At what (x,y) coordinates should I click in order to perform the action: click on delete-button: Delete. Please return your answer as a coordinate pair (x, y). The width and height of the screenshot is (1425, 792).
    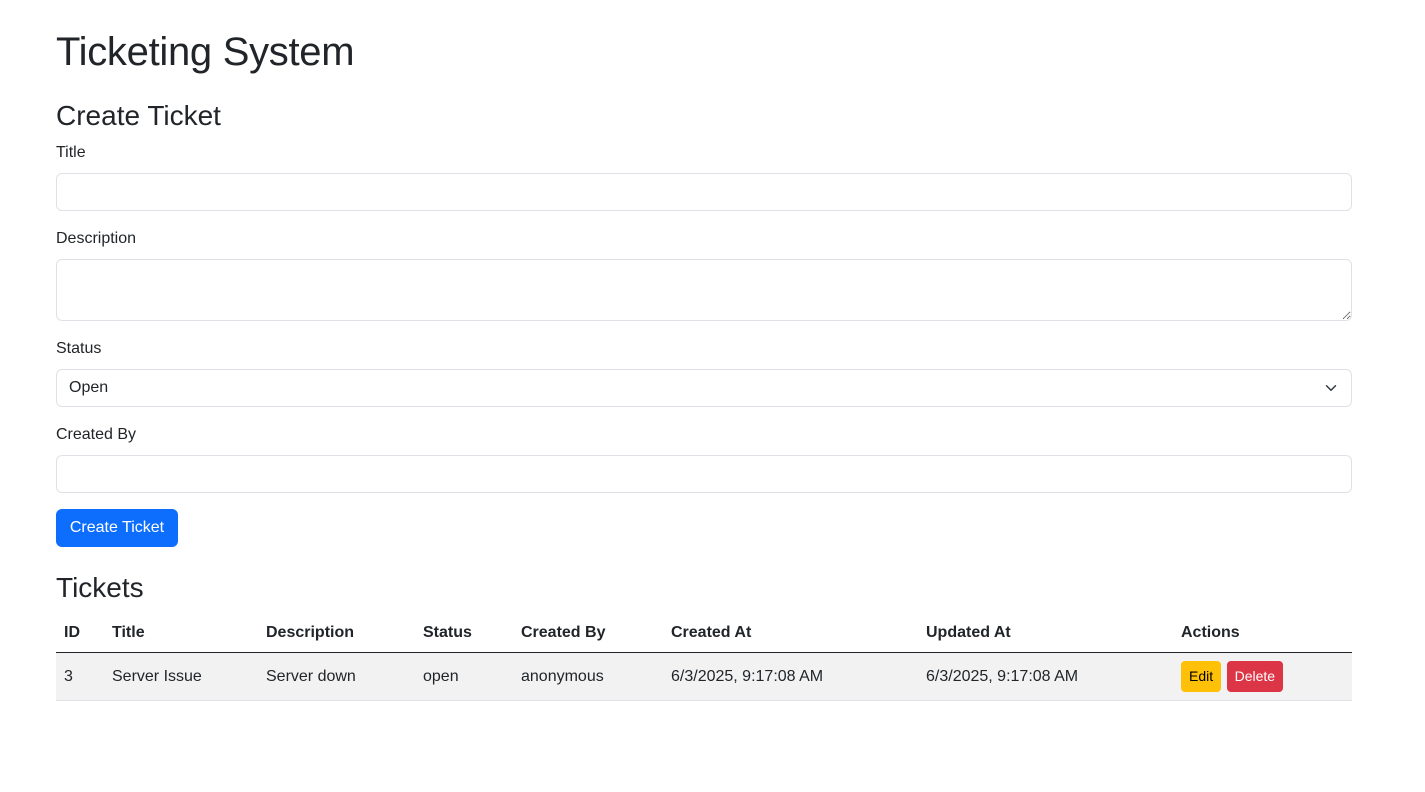
    Looking at the image, I should click on (1255, 676).